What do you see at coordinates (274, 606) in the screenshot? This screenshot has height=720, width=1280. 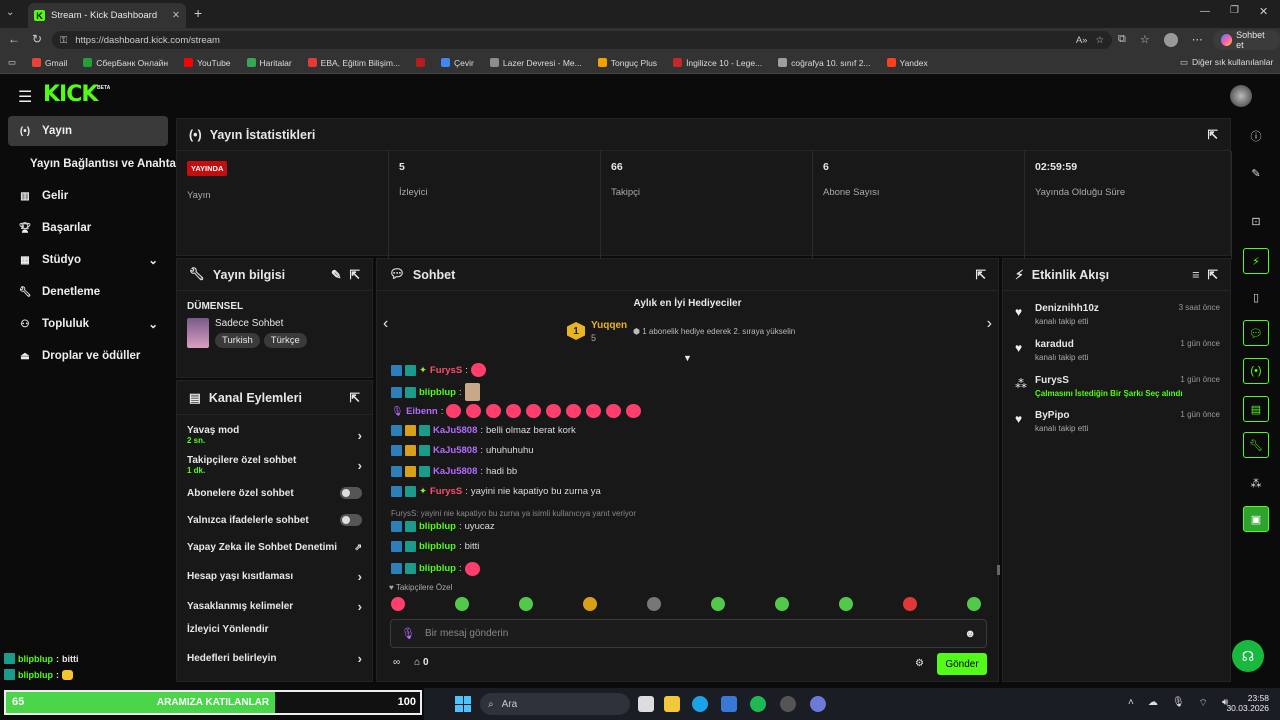 I see `channel-action-item: Yasaklanmış kelimeler ›` at bounding box center [274, 606].